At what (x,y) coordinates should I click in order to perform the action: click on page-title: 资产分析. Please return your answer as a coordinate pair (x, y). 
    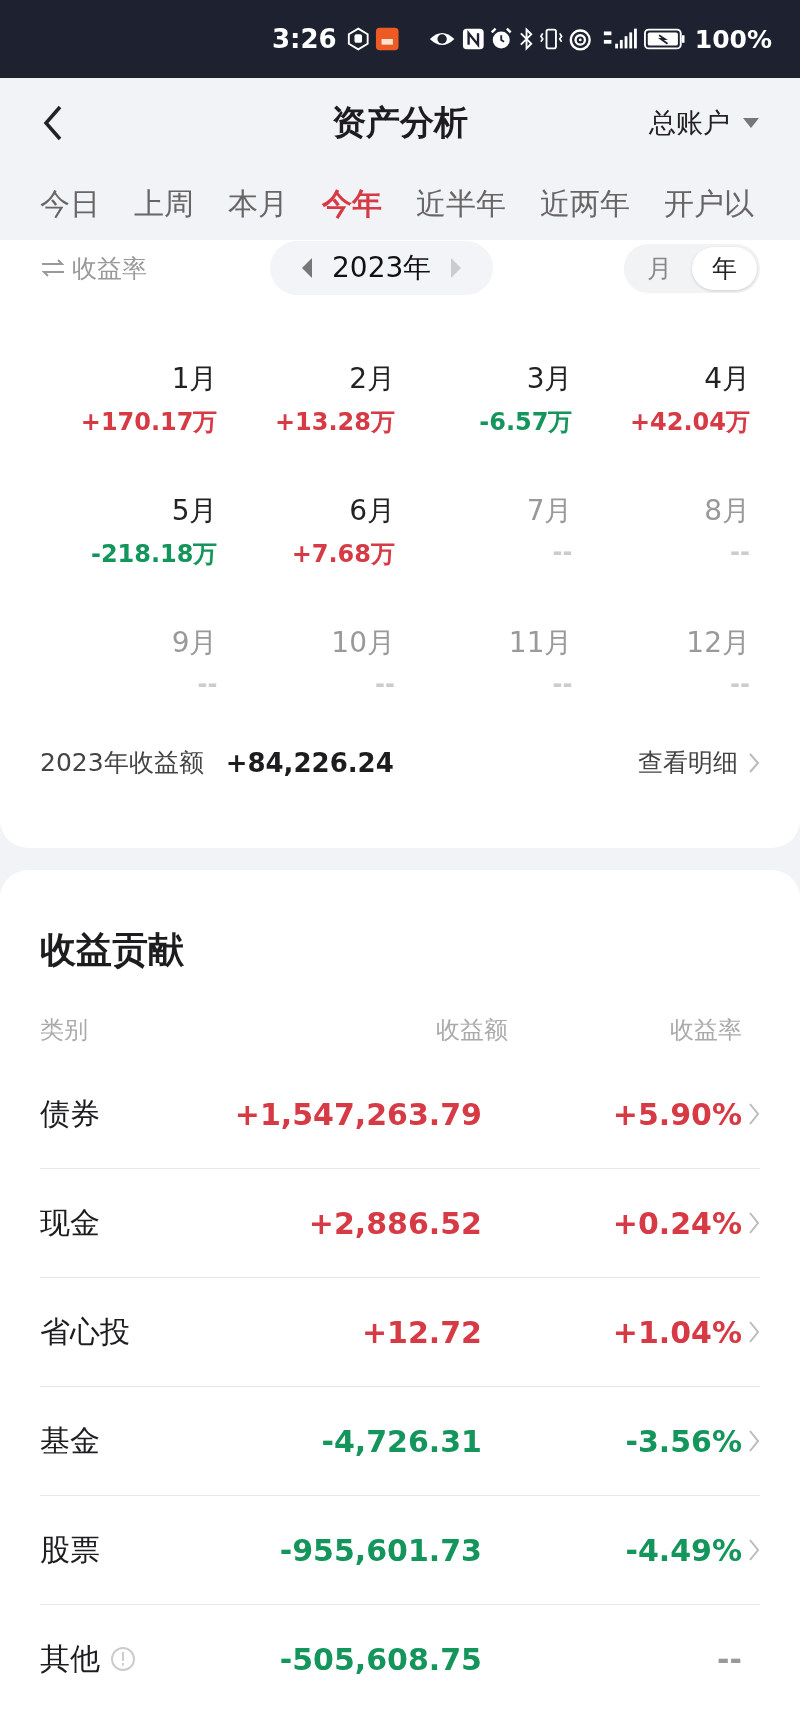
    Looking at the image, I should click on (400, 122).